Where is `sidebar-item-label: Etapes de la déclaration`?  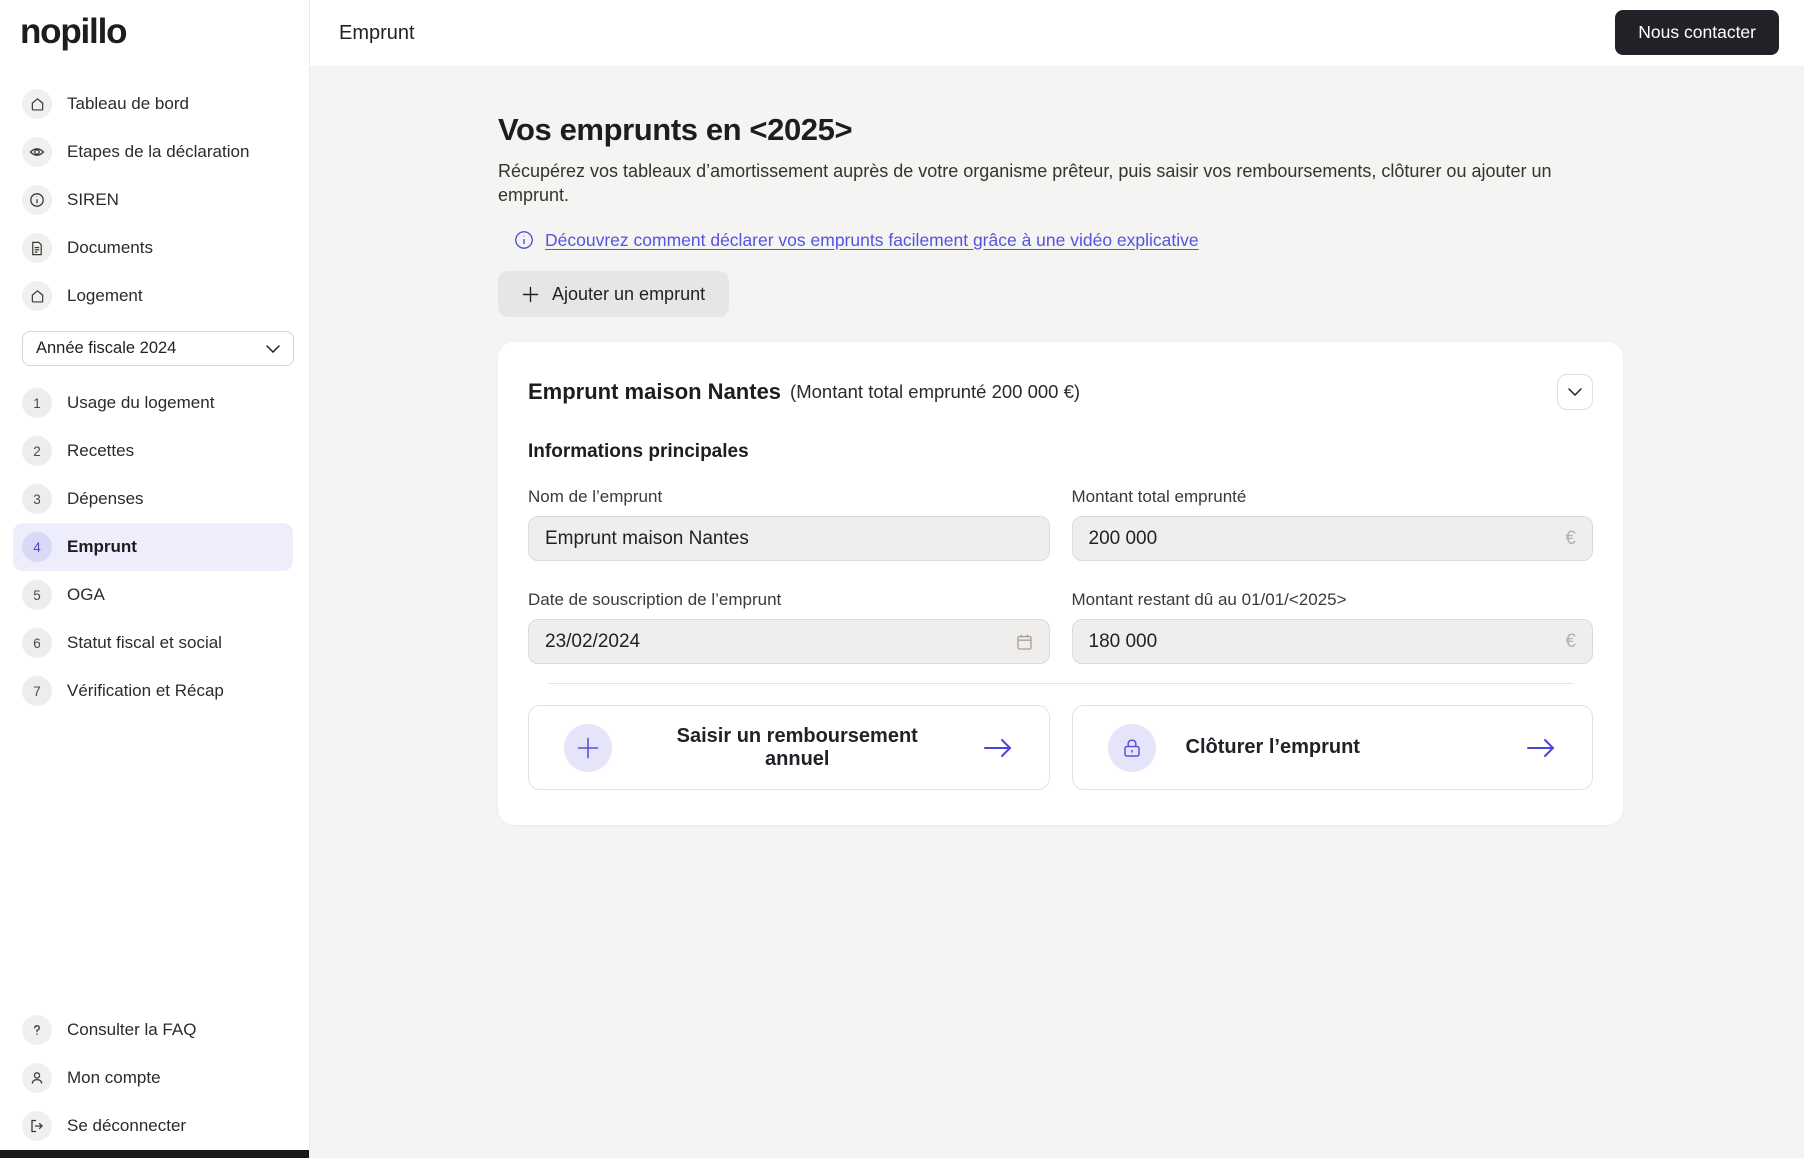
sidebar-item-label: Etapes de la déclaration is located at coordinates (158, 151).